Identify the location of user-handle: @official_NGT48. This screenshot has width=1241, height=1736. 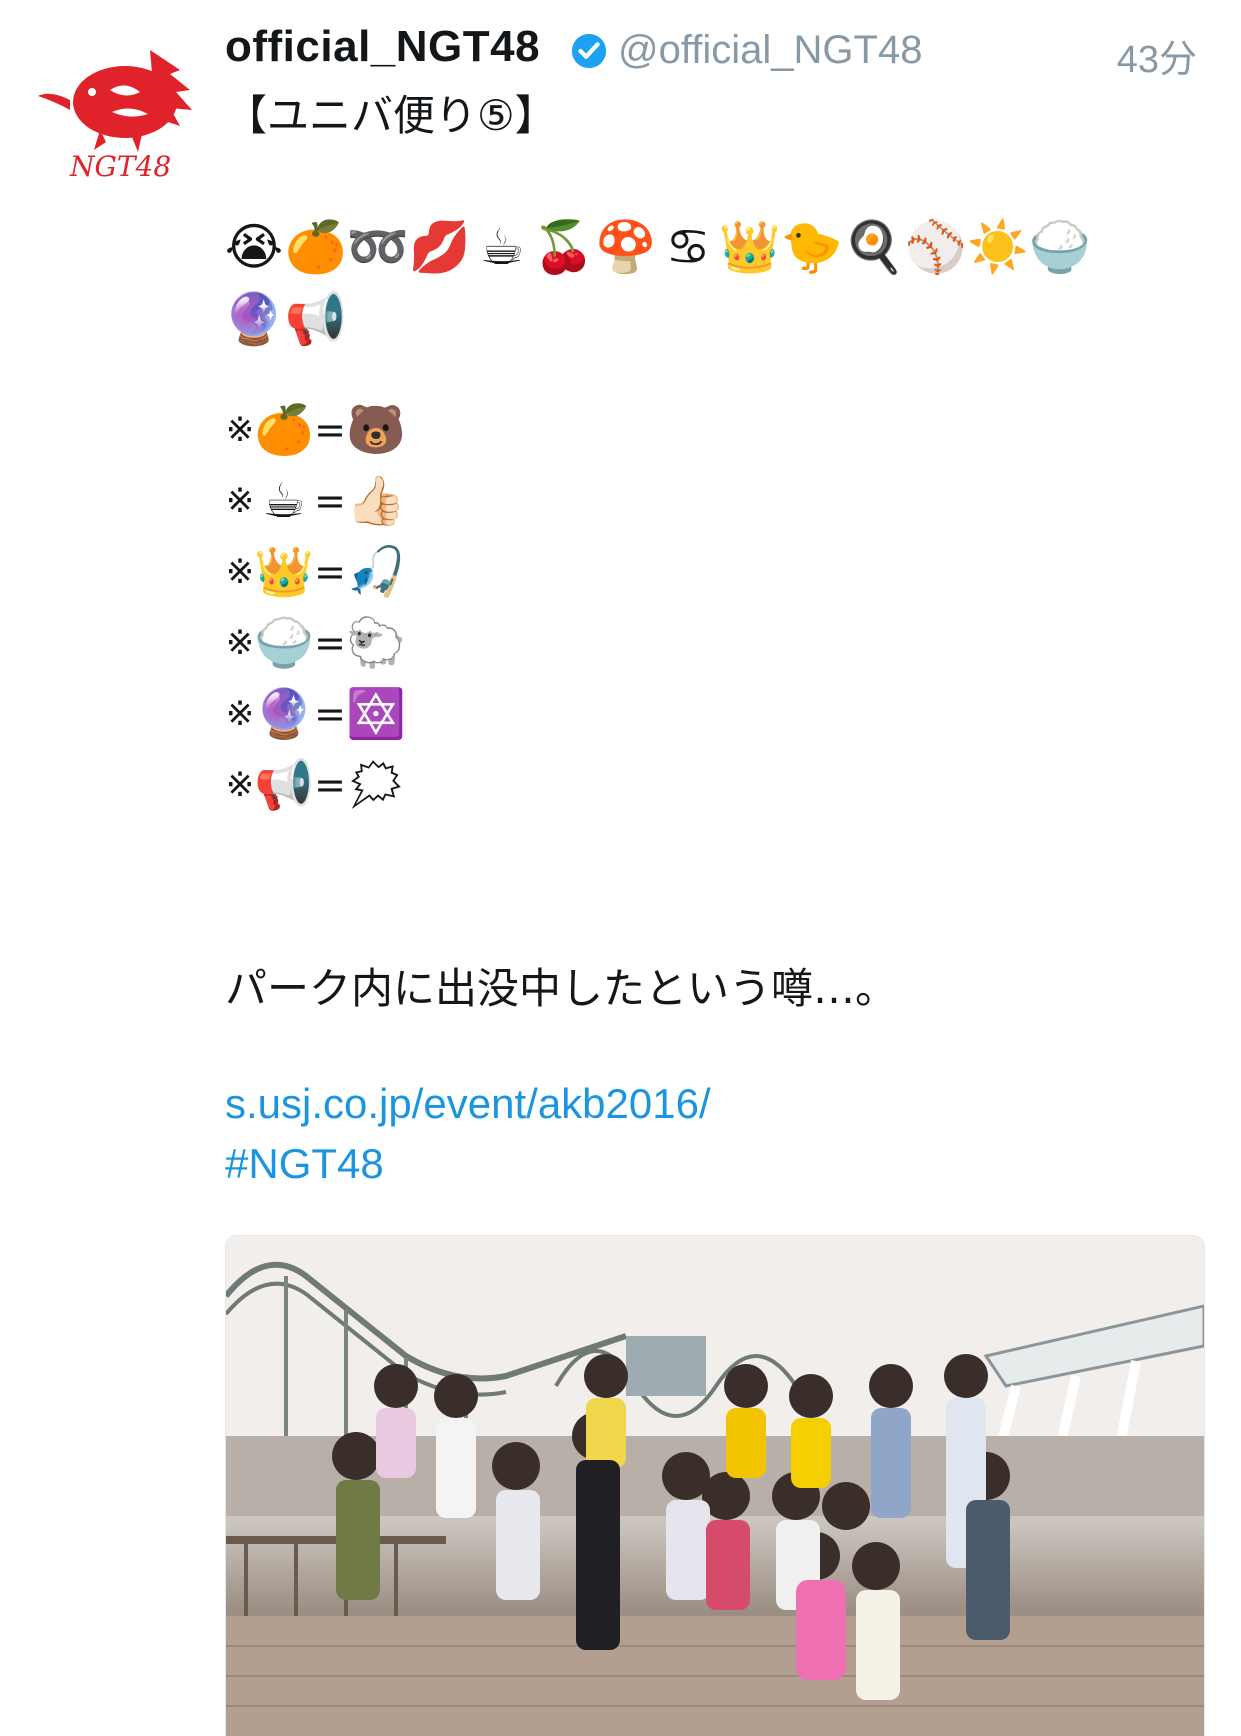
(770, 50).